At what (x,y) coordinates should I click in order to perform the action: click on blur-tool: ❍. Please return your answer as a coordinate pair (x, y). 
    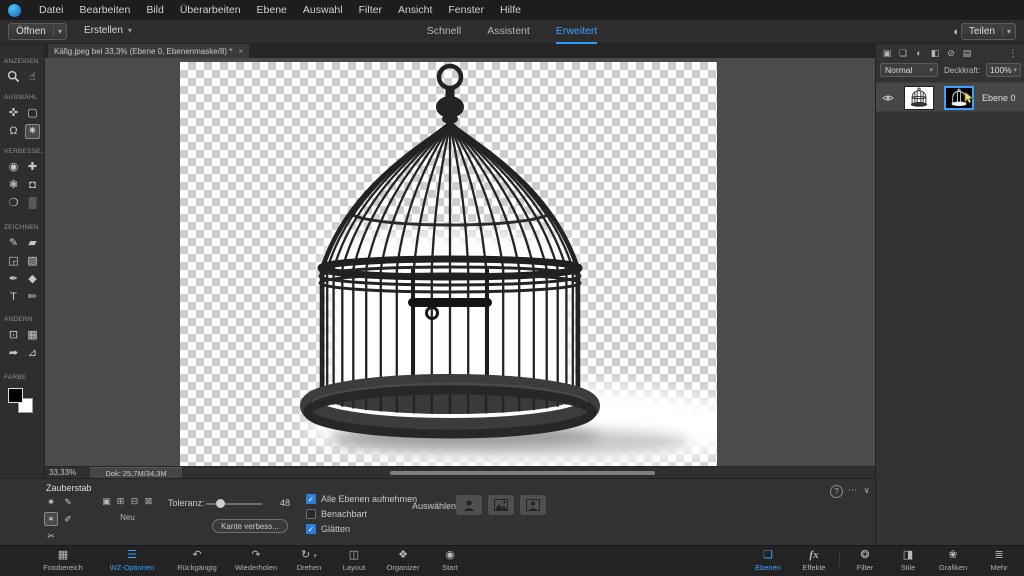
    Looking at the image, I should click on (13, 203).